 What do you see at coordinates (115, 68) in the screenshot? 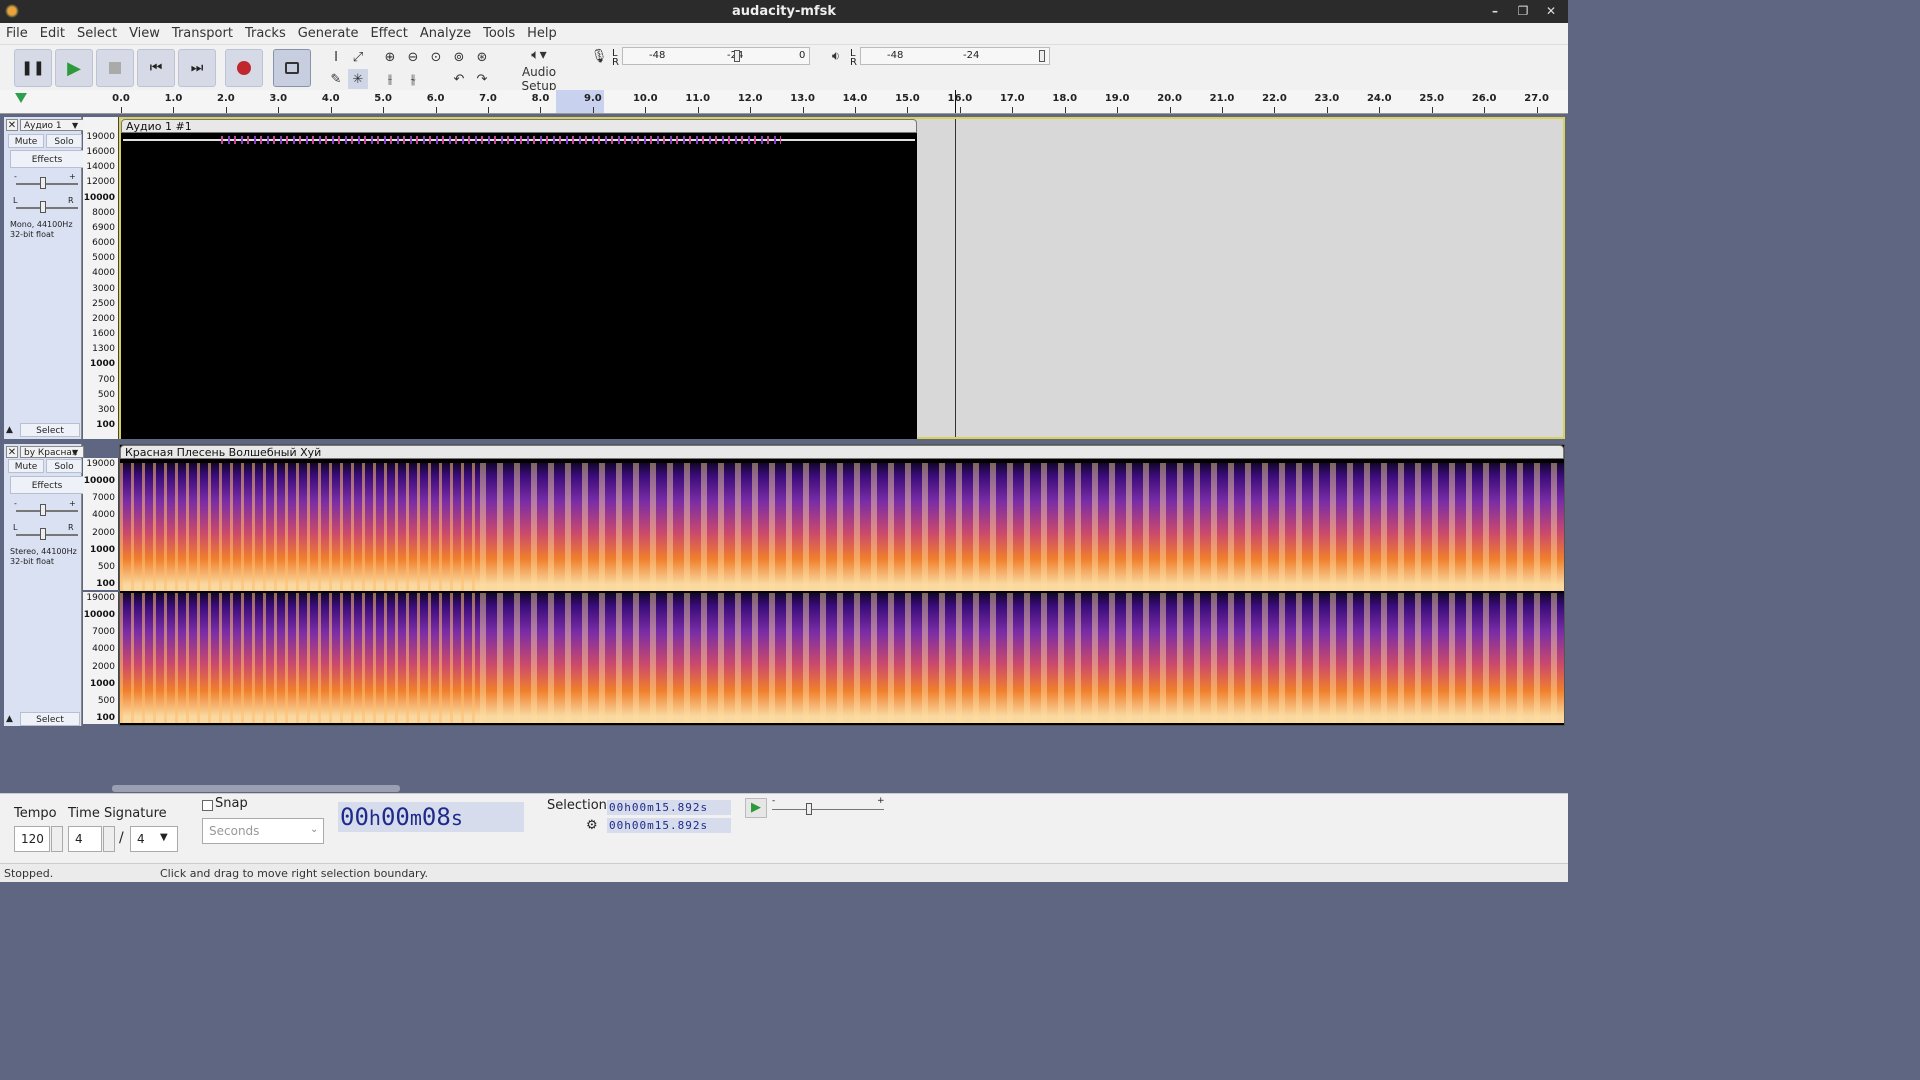
I see `stop-button` at bounding box center [115, 68].